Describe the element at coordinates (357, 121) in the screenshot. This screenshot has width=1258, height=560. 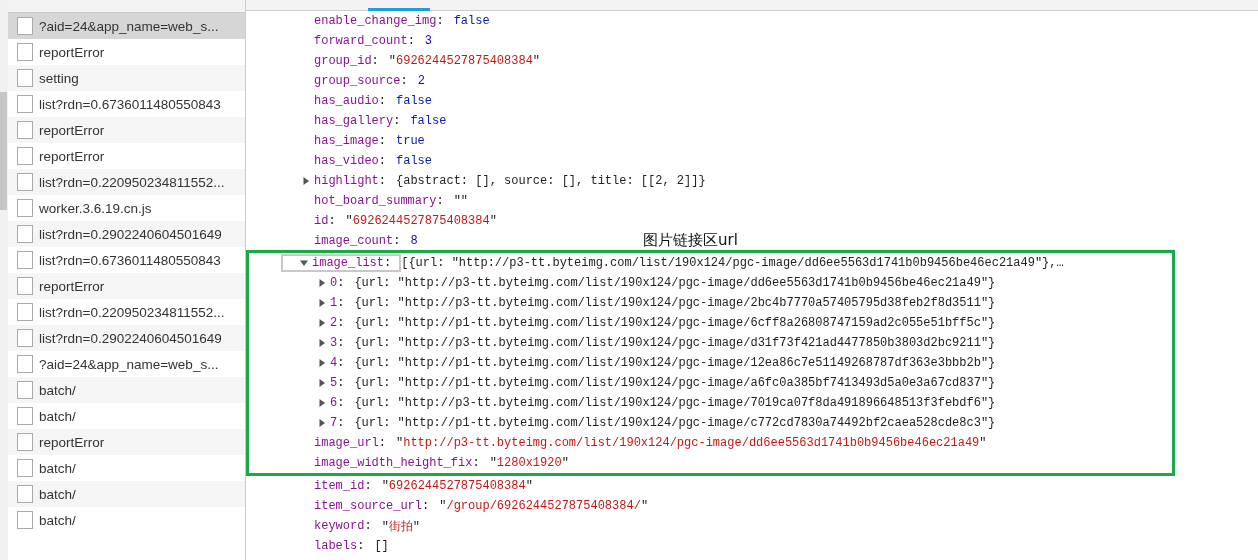
I see `property-key: has_gallery:` at that location.